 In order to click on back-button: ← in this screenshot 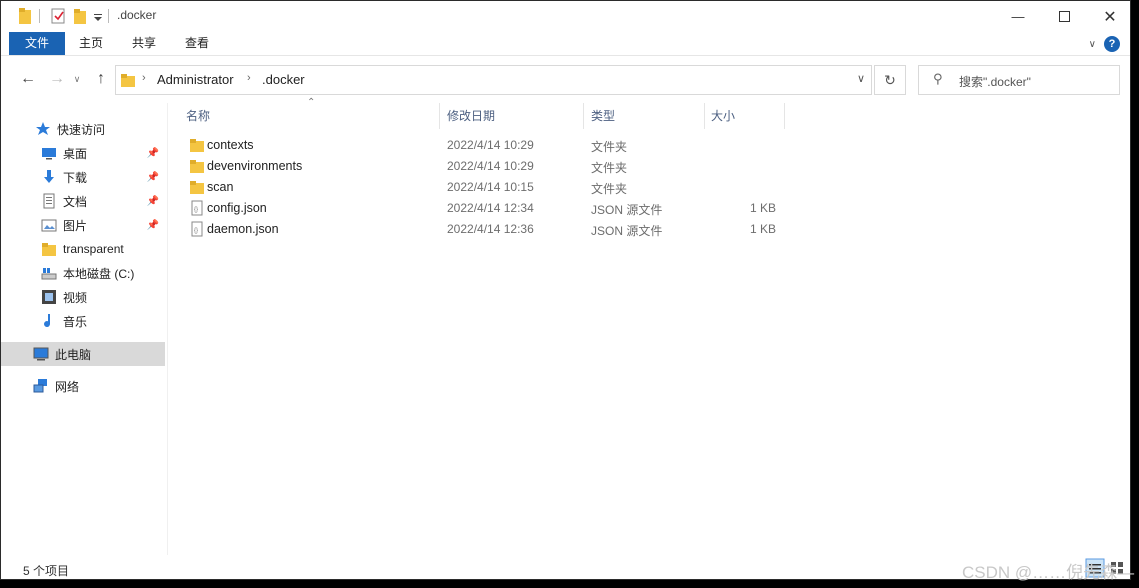, I will do `click(28, 79)`.